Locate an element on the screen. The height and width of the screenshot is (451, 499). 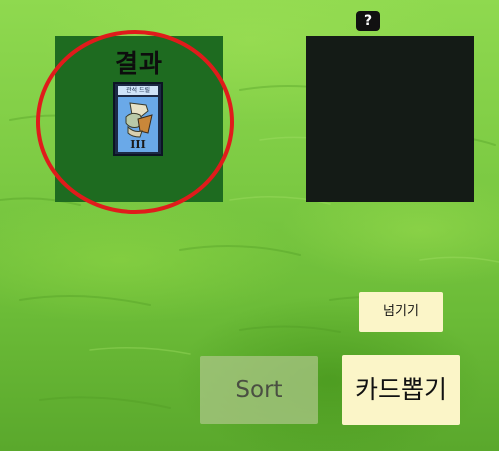
help-button: ? is located at coordinates (368, 21).